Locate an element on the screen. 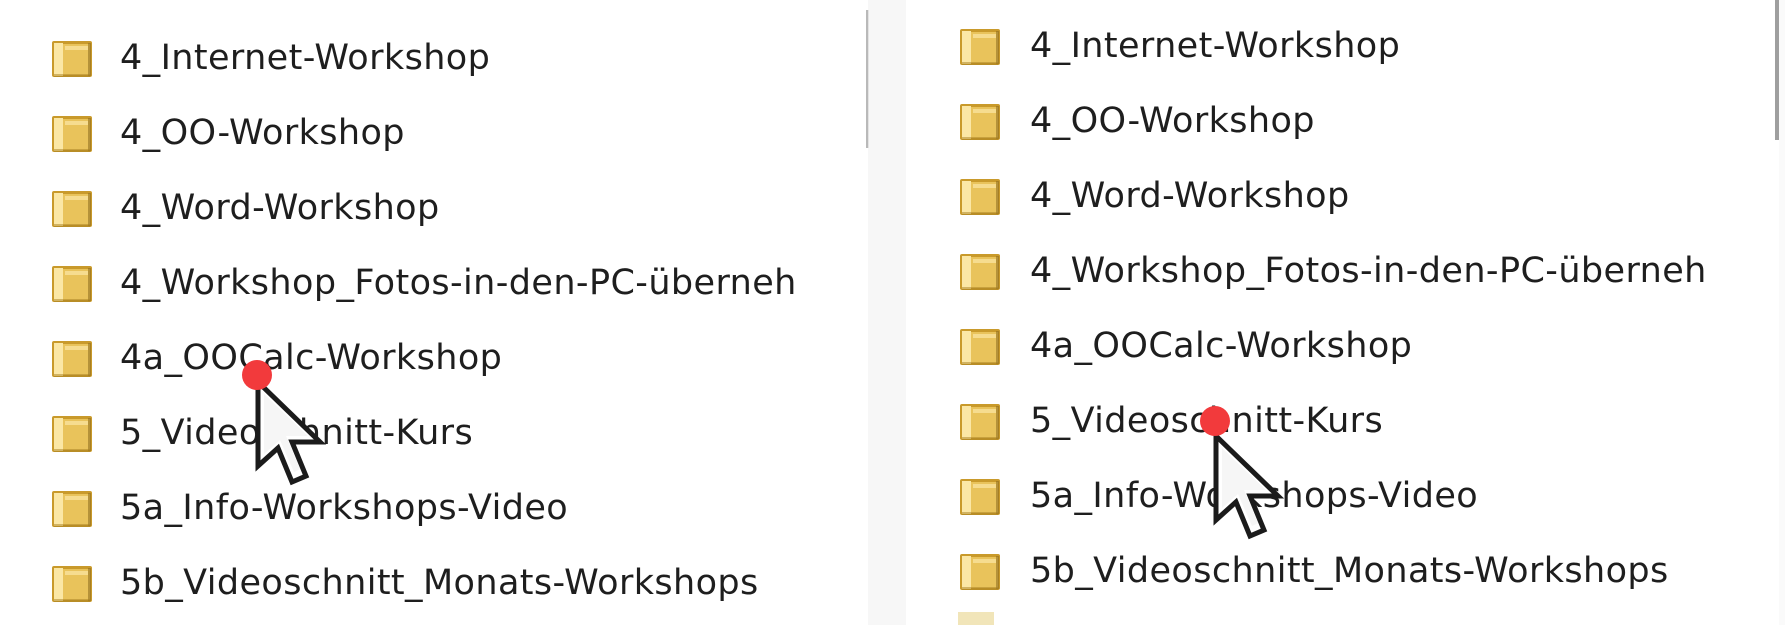 This screenshot has width=1785, height=625. panel-separator is located at coordinates (887, 312).